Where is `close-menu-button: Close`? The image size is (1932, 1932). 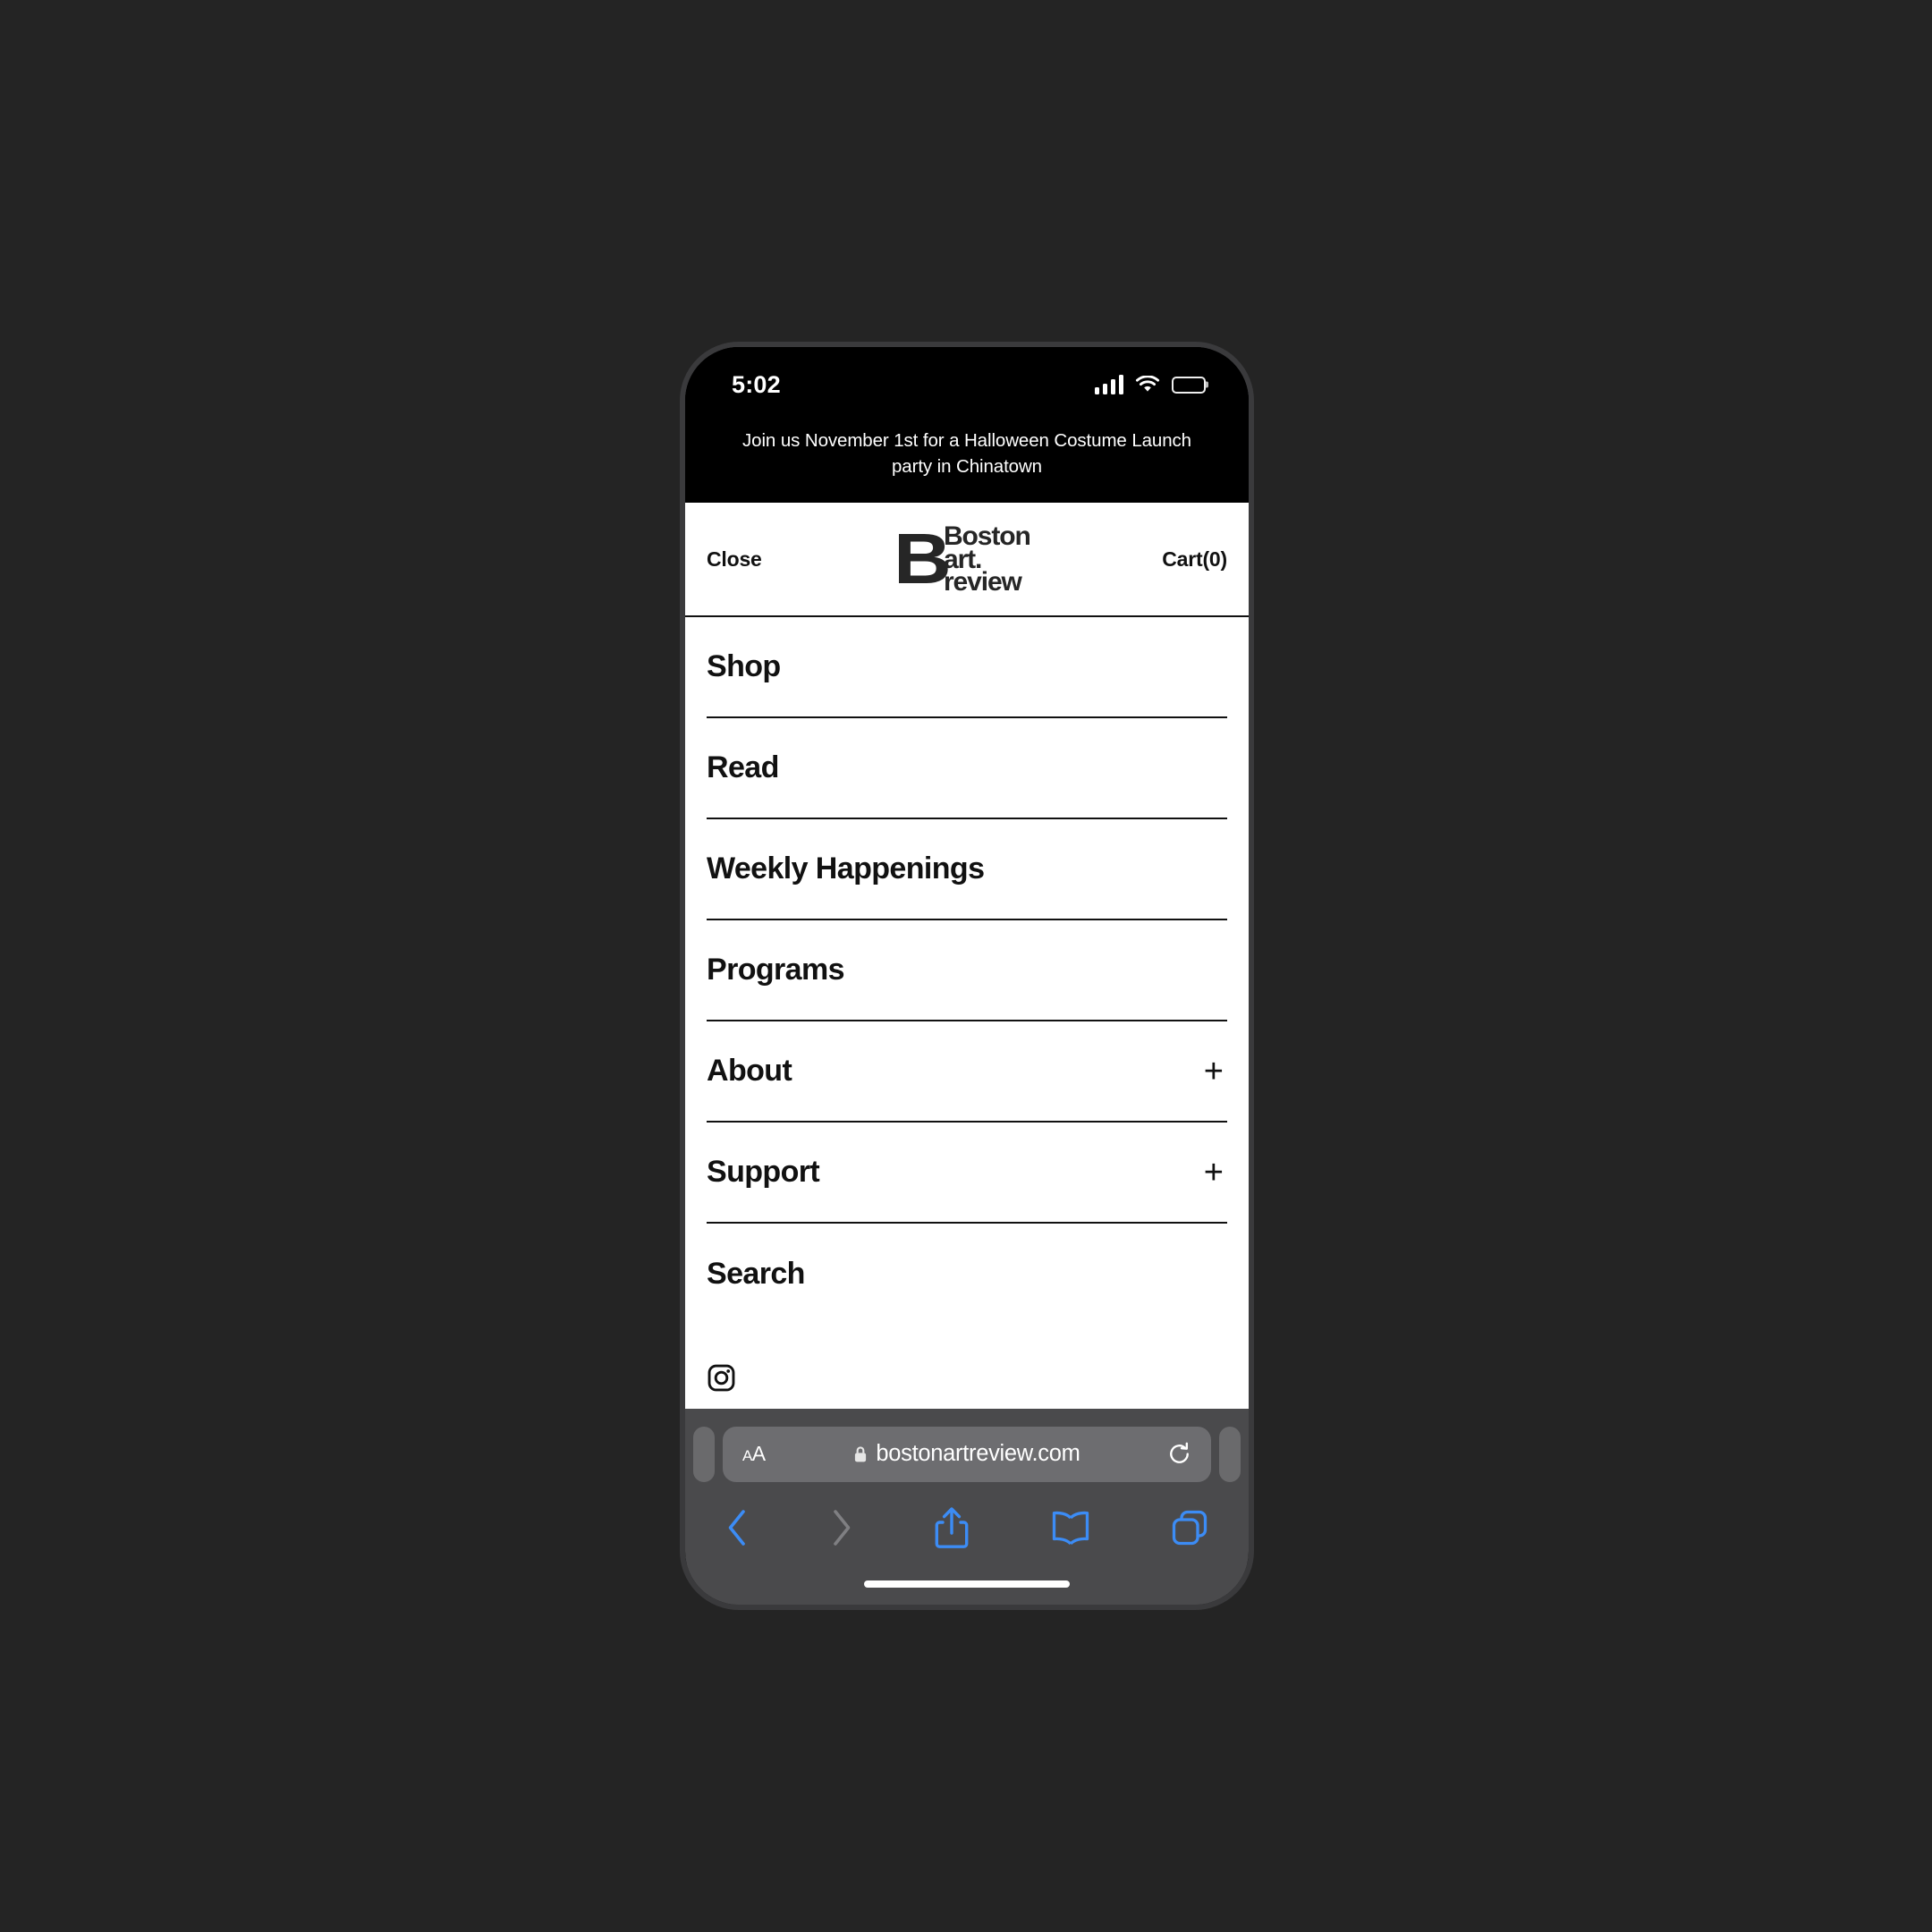
close-menu-button: Close is located at coordinates (734, 559).